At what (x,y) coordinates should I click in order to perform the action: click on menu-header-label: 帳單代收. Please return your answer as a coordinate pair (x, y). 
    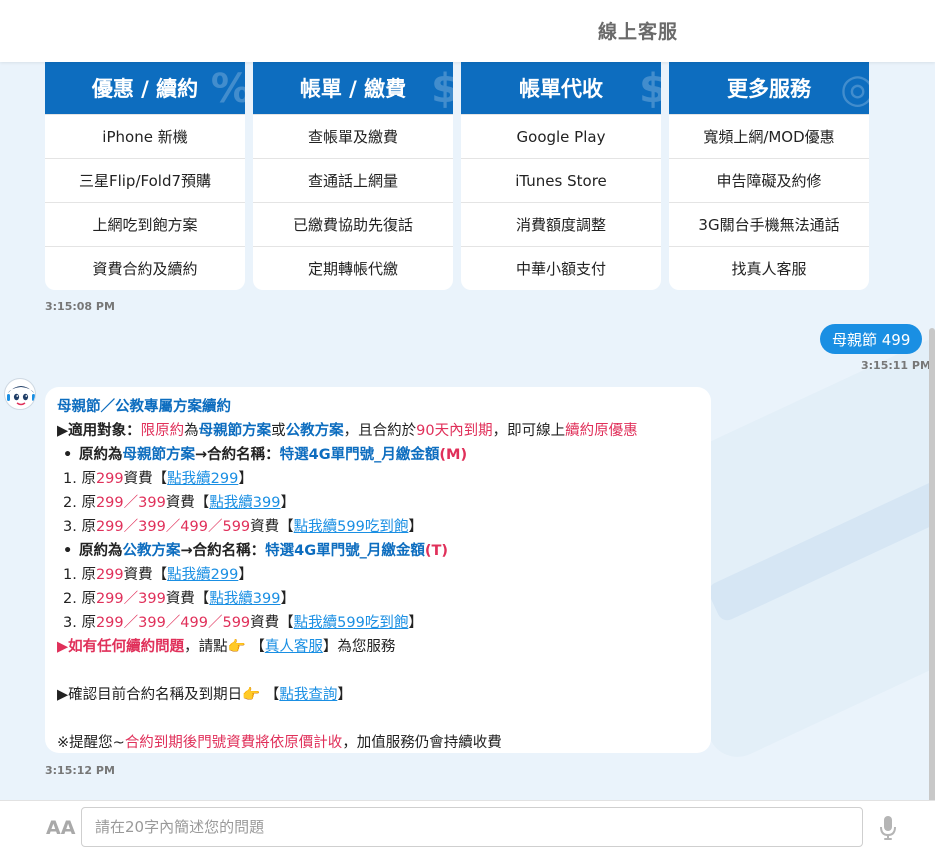
    Looking at the image, I should click on (561, 89).